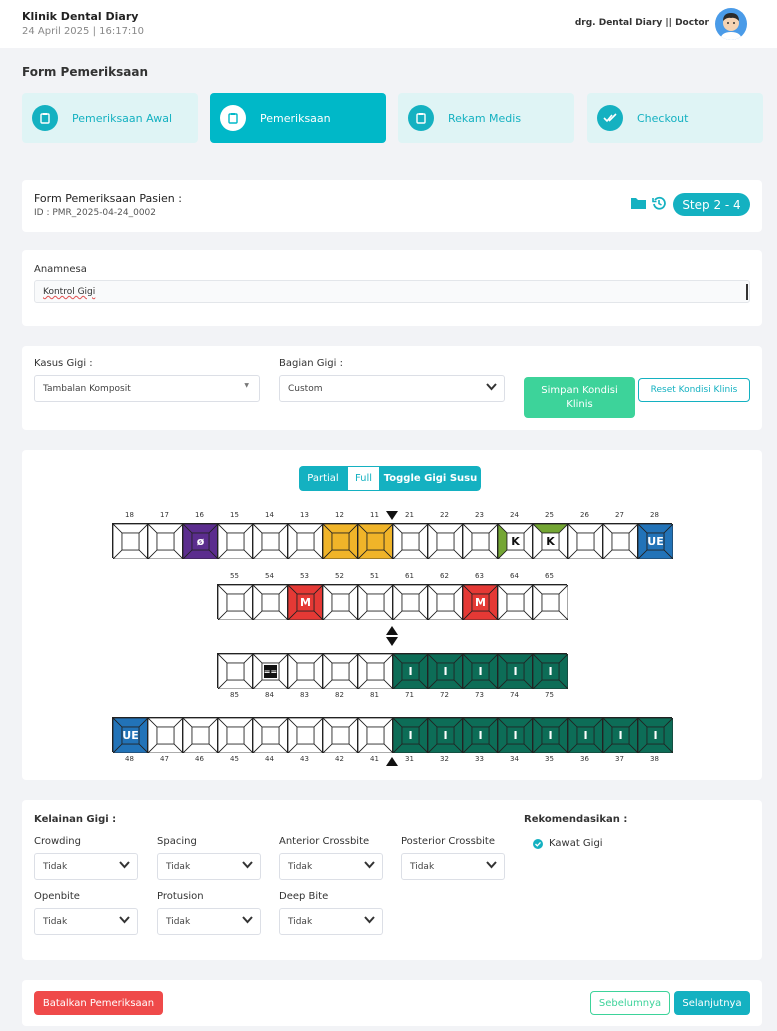  I want to click on tooth-number: 24, so click(514, 515).